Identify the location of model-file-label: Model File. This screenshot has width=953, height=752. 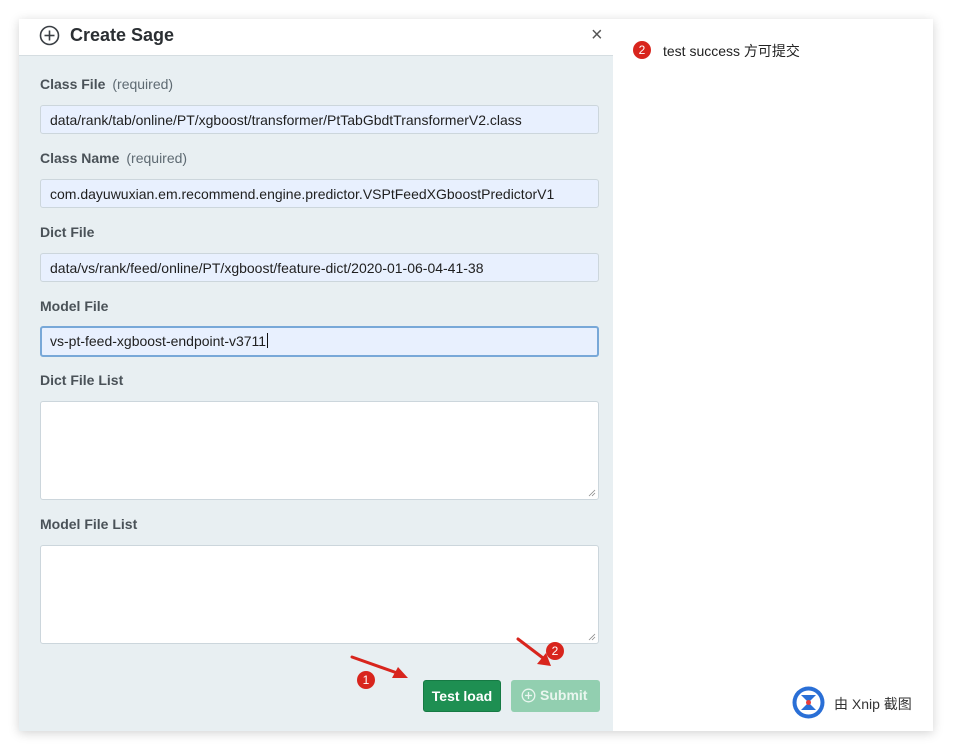
(74, 306).